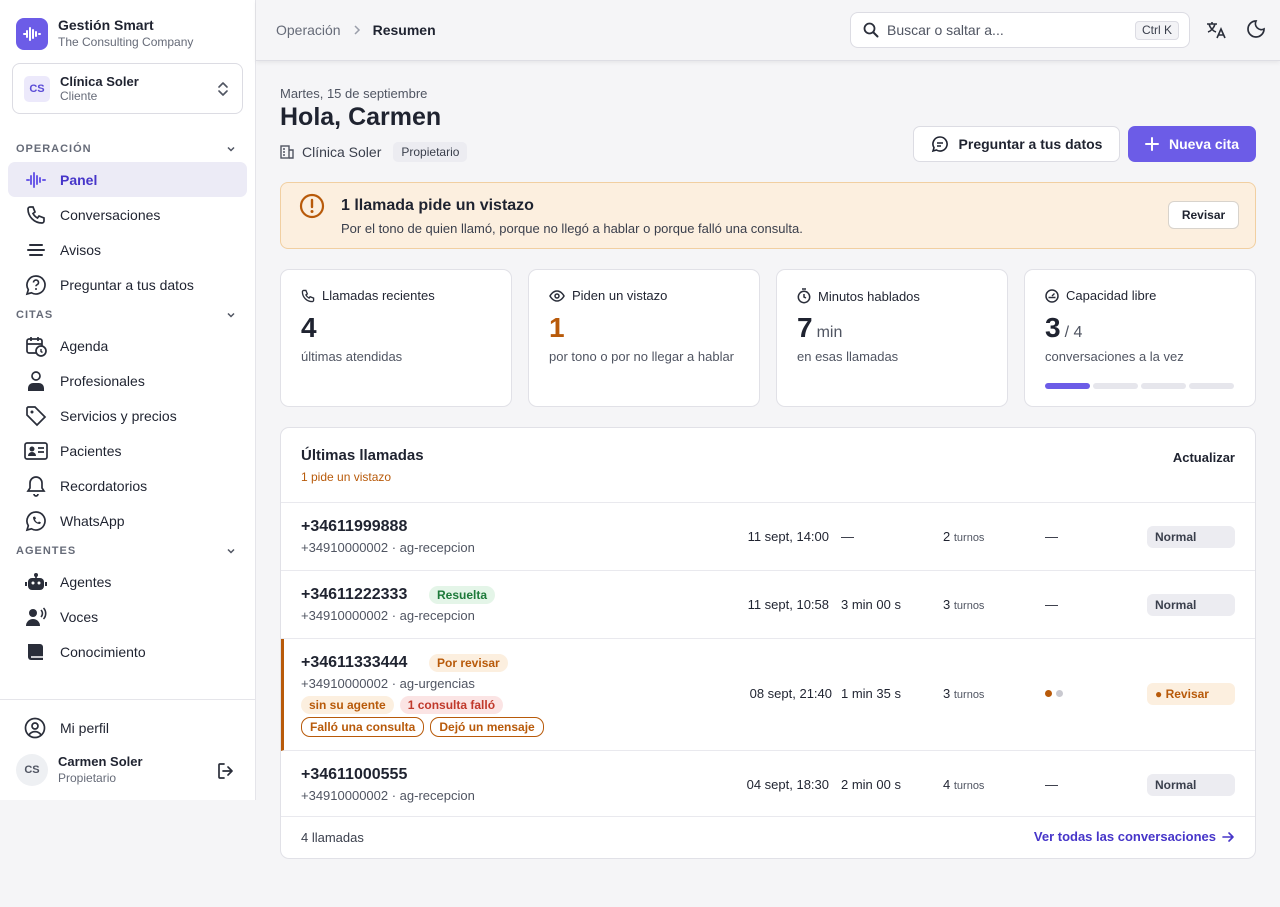 Image resolution: width=1280 pixels, height=907 pixels. Describe the element at coordinates (127, 149) in the screenshot. I see `nav-group-operacion: OPERACIÓN` at that location.